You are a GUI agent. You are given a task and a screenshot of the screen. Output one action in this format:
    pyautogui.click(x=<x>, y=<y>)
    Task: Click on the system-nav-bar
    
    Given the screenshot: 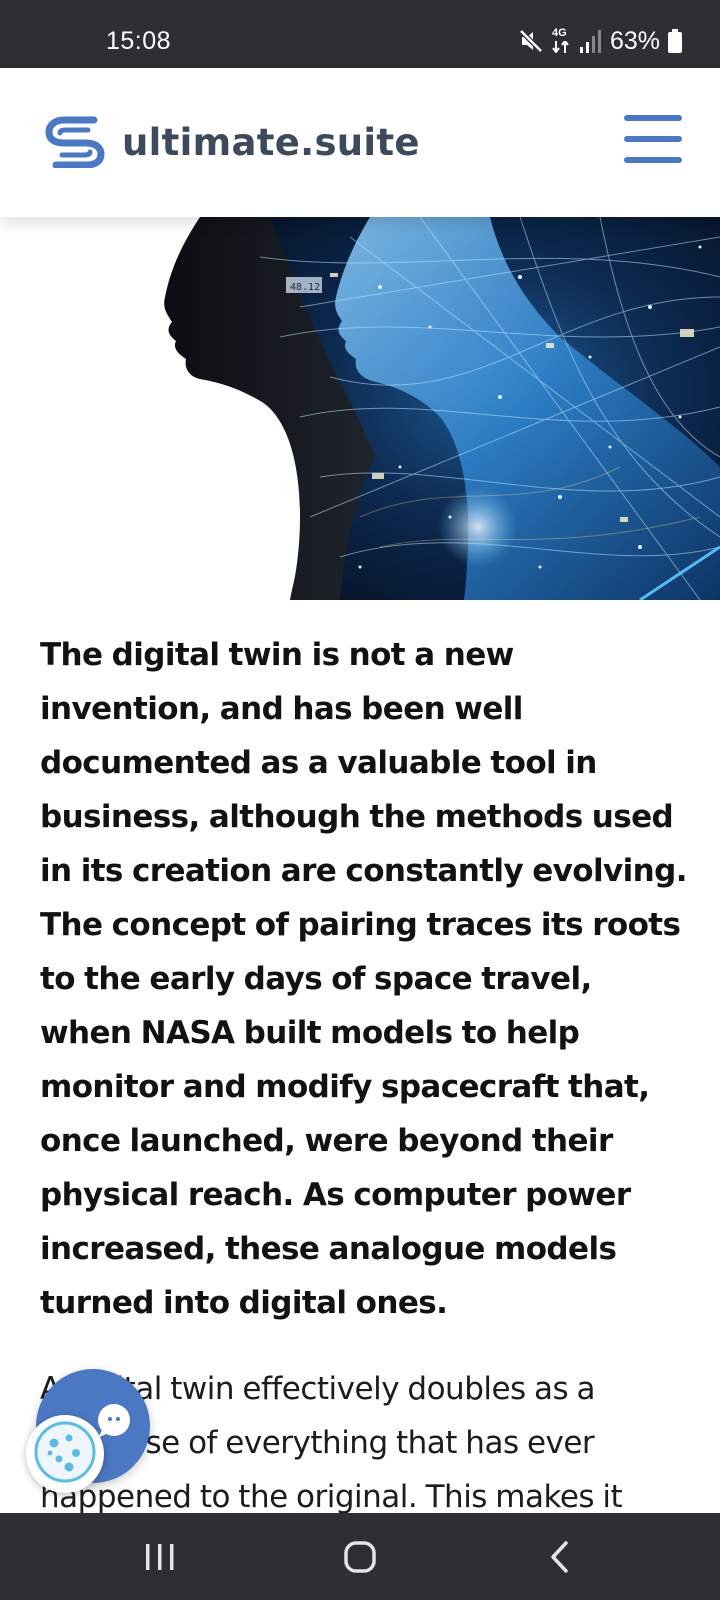 What is the action you would take?
    pyautogui.click(x=360, y=1556)
    